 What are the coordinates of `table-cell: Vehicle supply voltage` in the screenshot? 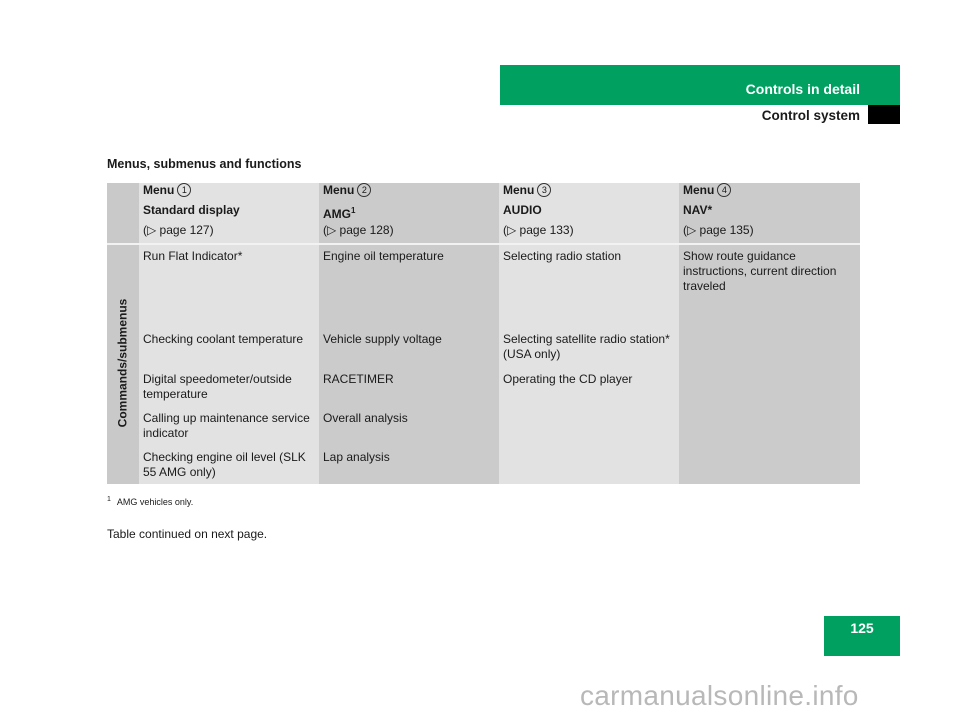 It's located at (409, 348).